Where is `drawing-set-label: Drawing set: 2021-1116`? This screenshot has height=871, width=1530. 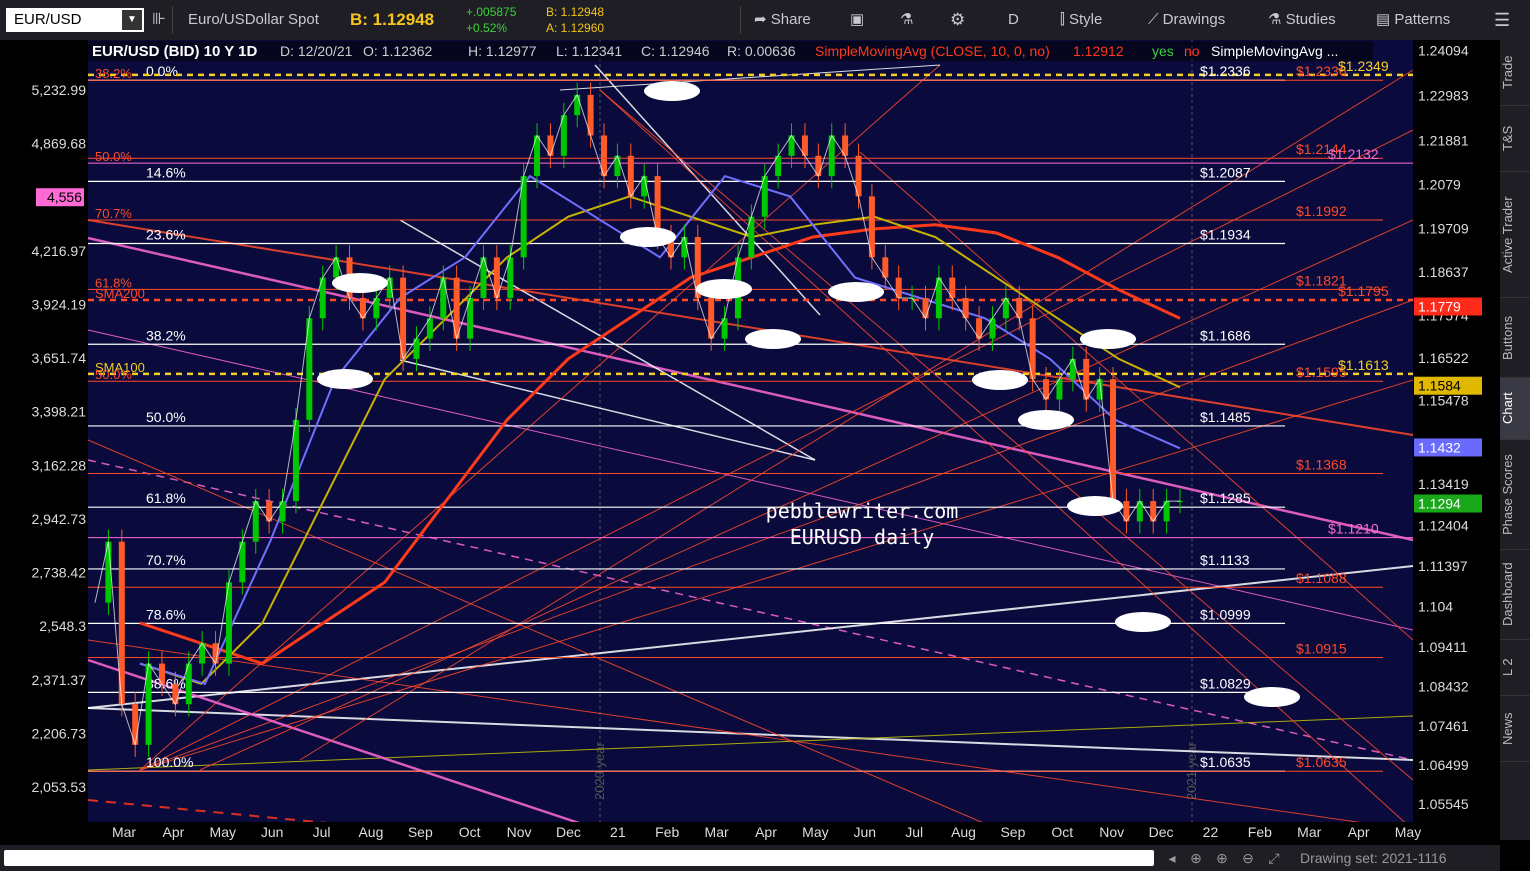
drawing-set-label: Drawing set: 2021-1116 is located at coordinates (1373, 858).